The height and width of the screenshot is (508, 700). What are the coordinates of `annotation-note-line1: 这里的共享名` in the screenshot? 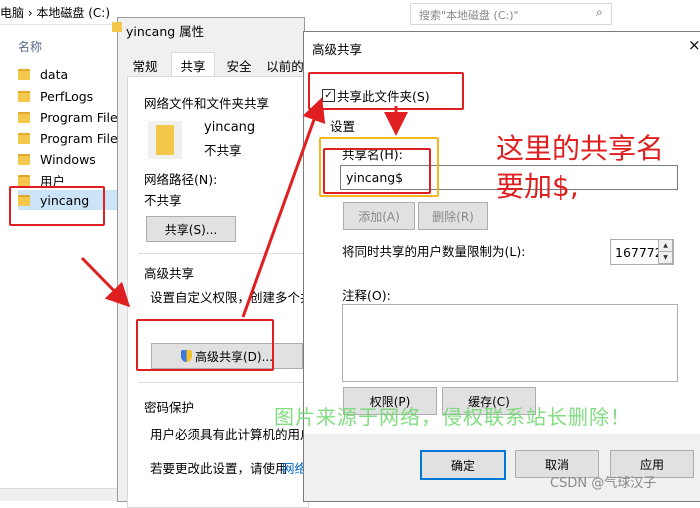 It's located at (580, 148).